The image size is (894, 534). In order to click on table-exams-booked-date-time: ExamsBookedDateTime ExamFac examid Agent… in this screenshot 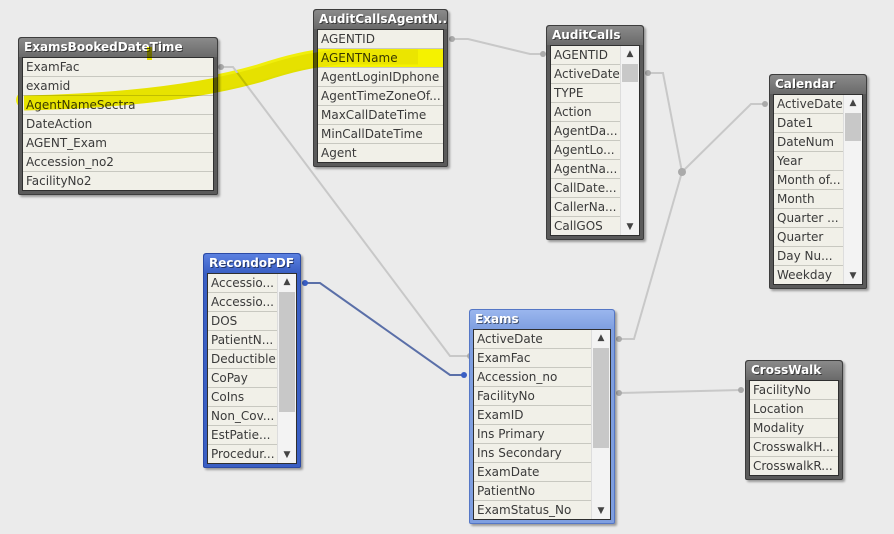, I will do `click(118, 116)`.